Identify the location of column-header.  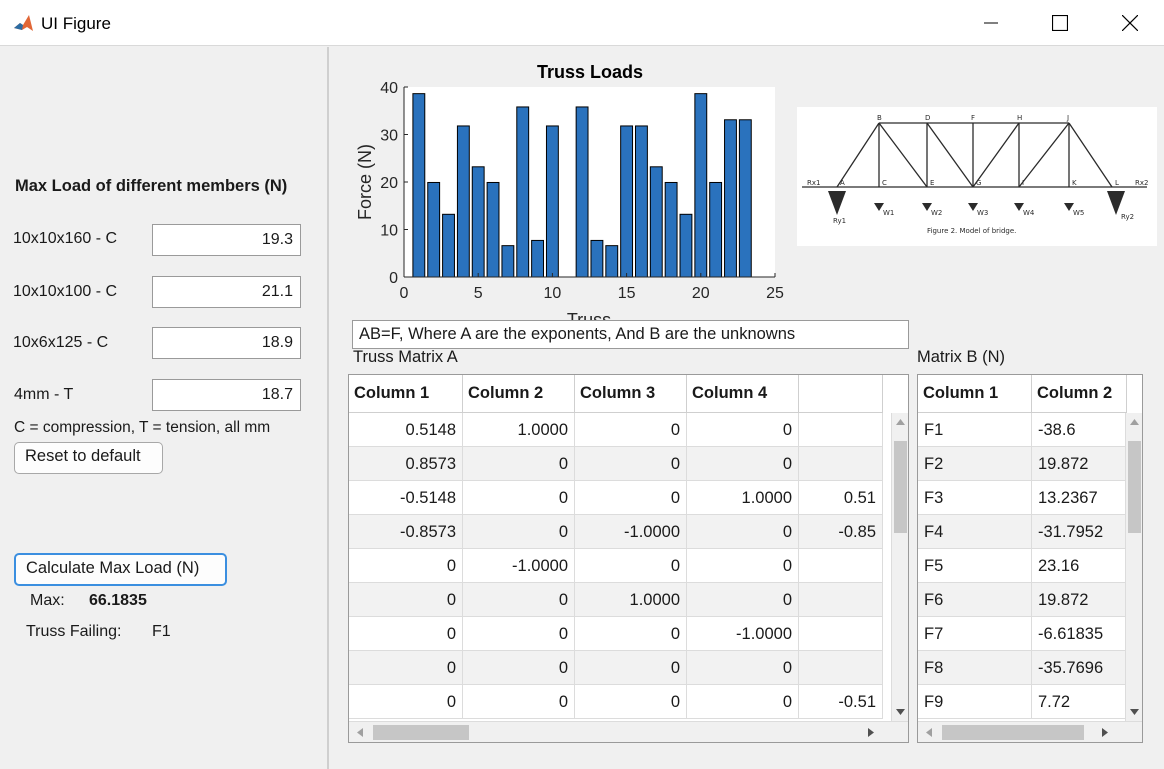
(841, 394).